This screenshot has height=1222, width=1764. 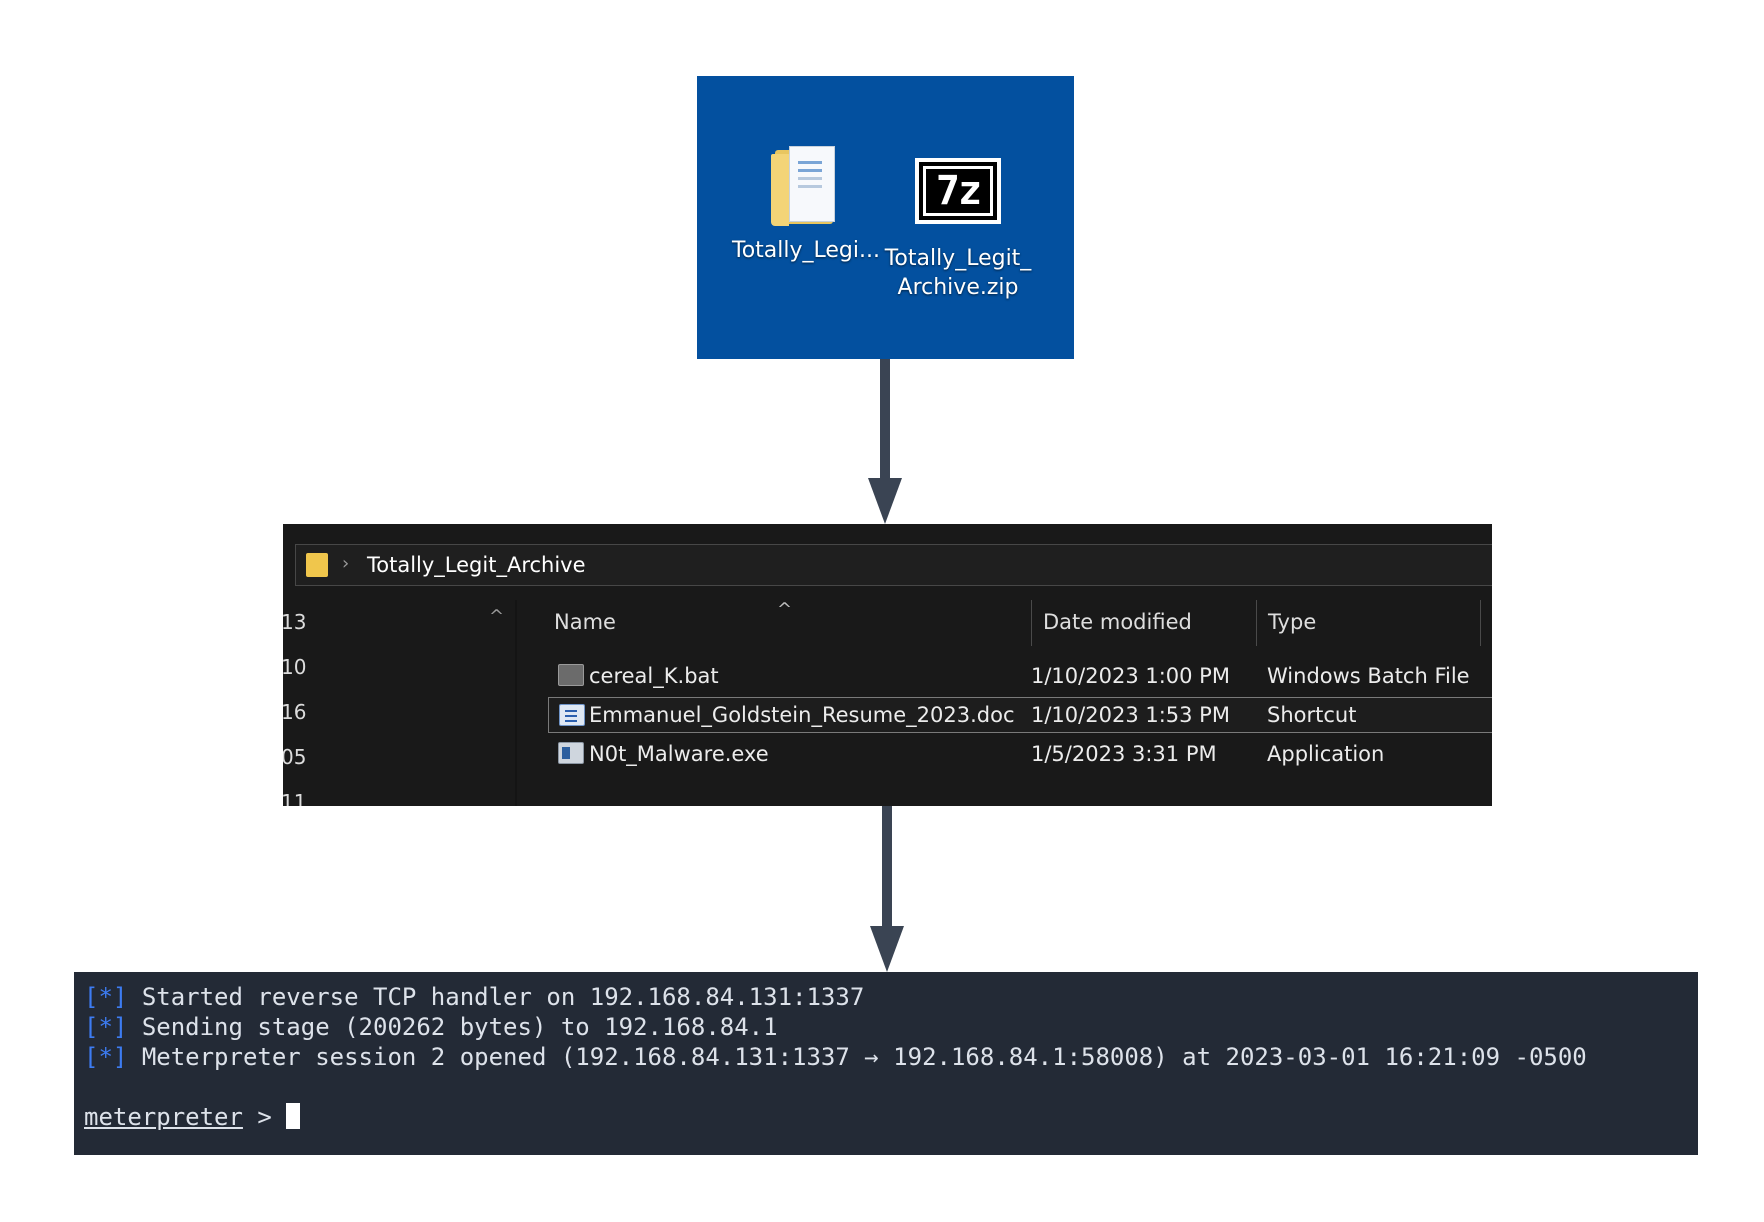 I want to click on breadcrumb-path: Totally_Legit_Archive, so click(x=476, y=565).